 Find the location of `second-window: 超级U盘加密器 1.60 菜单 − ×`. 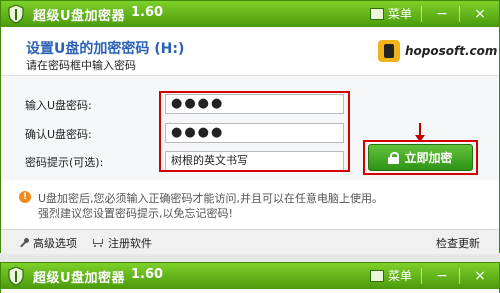

second-window: 超级U盘加密器 1.60 菜单 − × is located at coordinates (250, 277).